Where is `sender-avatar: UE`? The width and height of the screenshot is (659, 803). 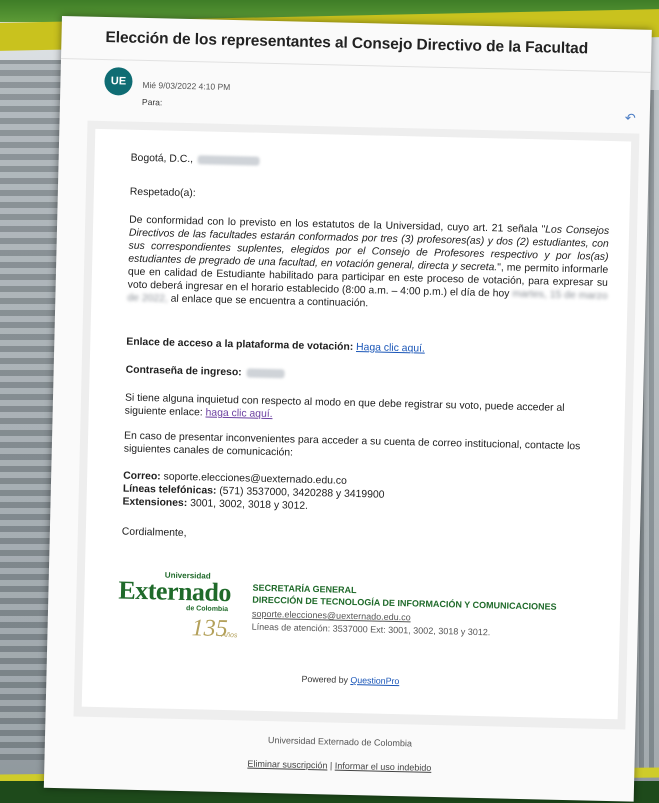
sender-avatar: UE is located at coordinates (118, 81).